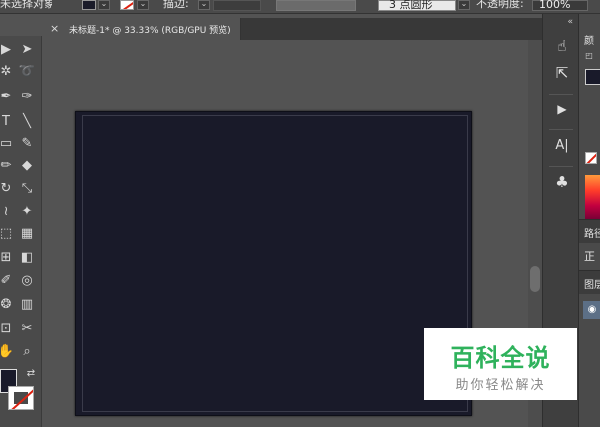  What do you see at coordinates (27, 281) in the screenshot?
I see `blend-tool-icon: ◎` at bounding box center [27, 281].